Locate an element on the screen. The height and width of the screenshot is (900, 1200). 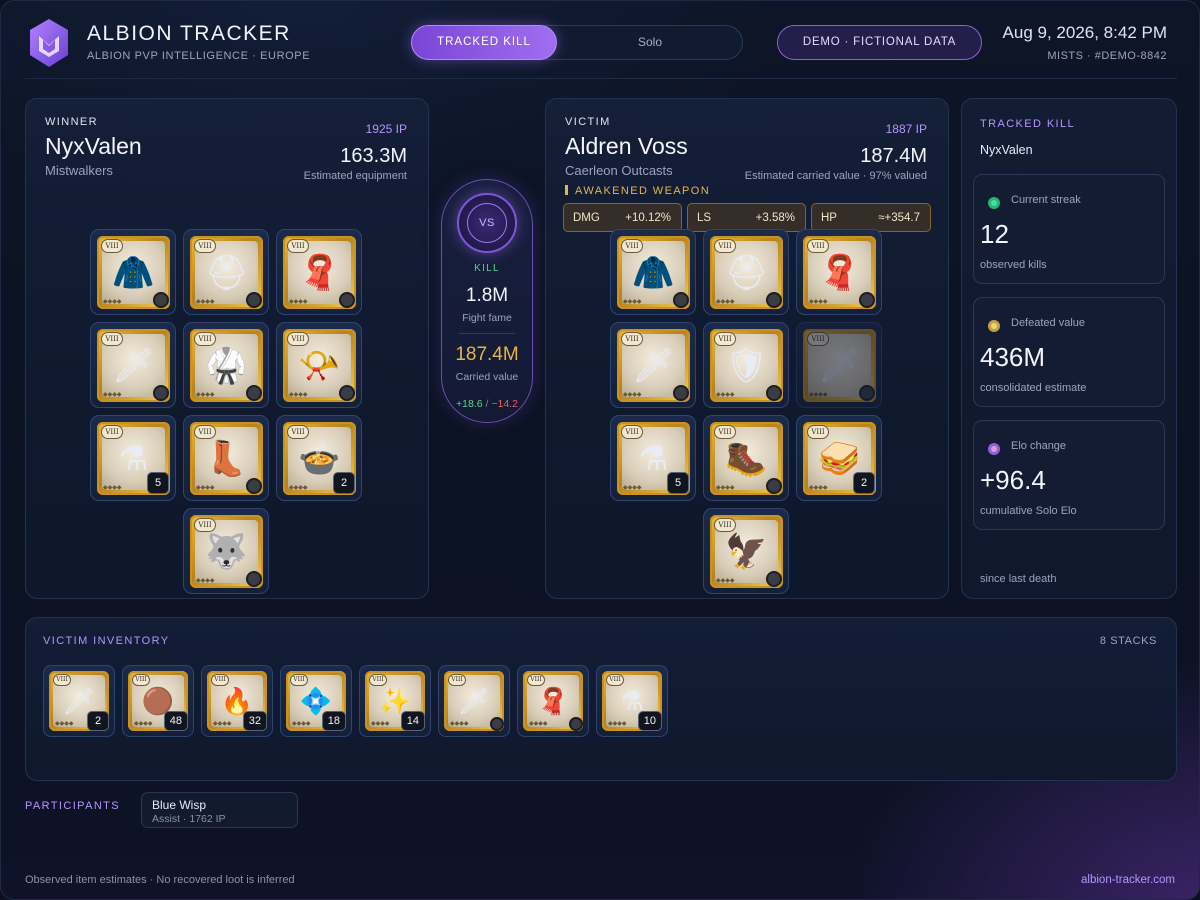
awakened-stat-value: ≈+354.7 is located at coordinates (899, 218).